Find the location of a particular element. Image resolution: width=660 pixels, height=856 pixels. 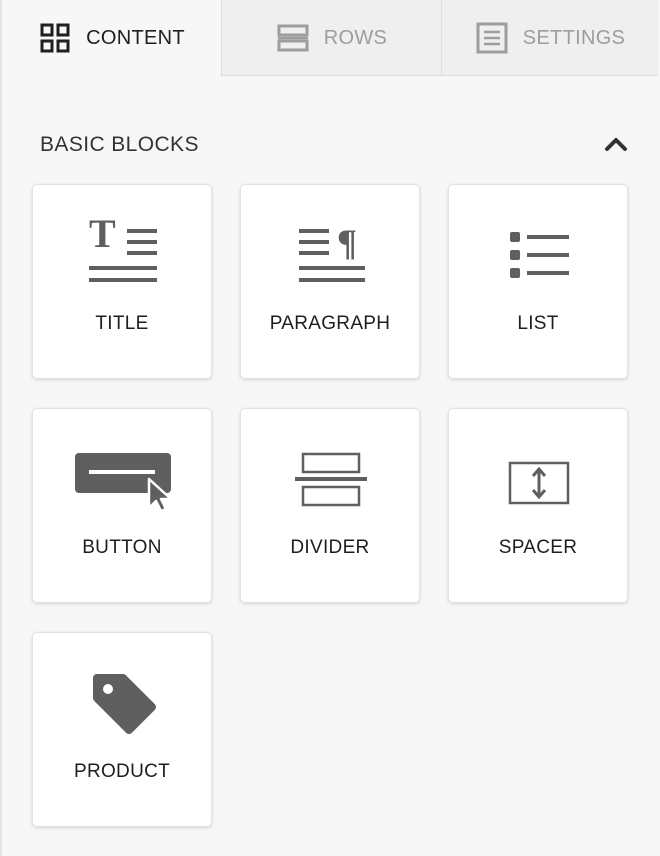

tab-content-label: CONTENT is located at coordinates (135, 37).